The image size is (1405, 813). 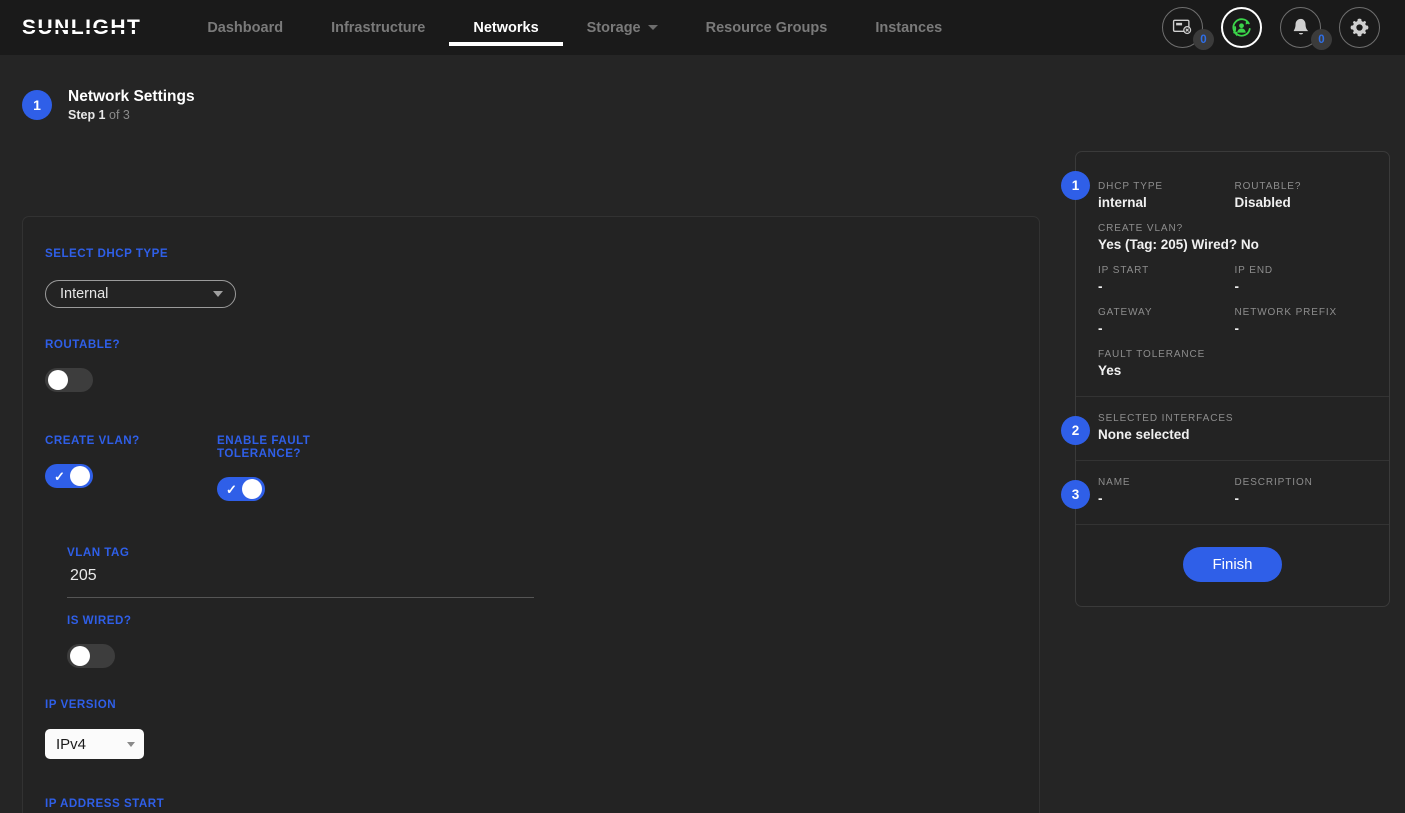 What do you see at coordinates (99, 620) in the screenshot?
I see `is-wired-label: IS WIRED?` at bounding box center [99, 620].